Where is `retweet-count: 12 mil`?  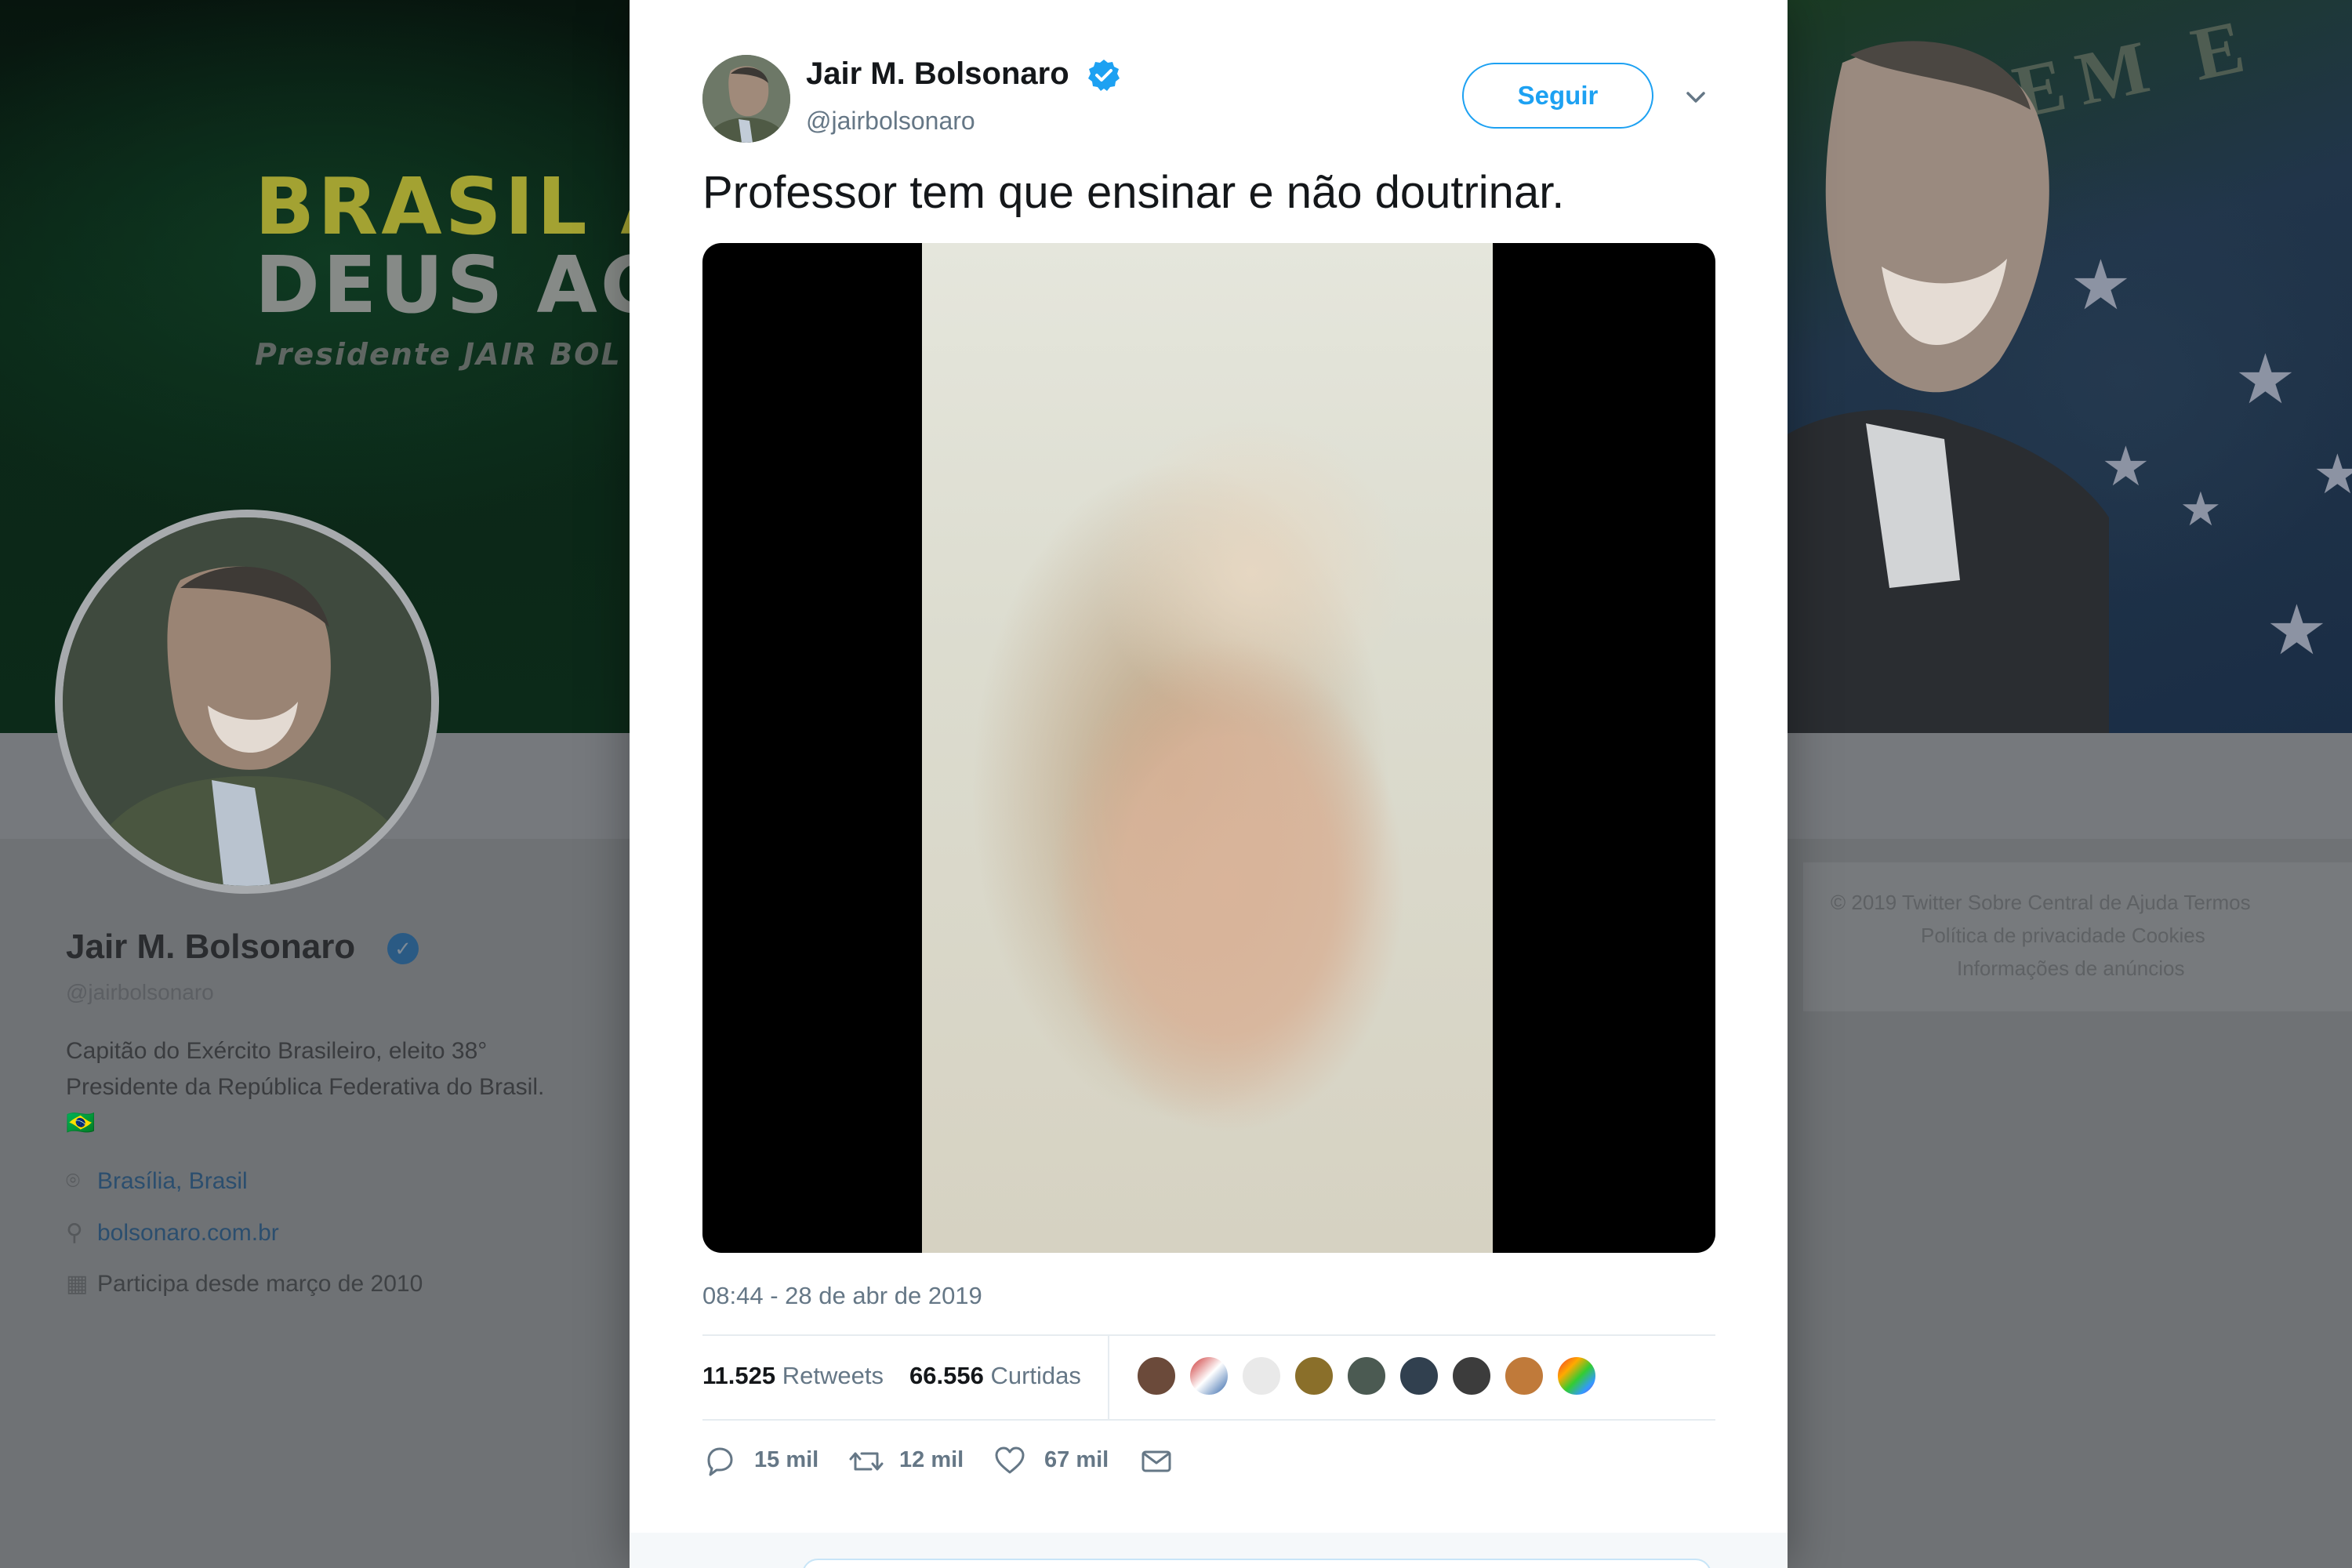
retweet-count: 12 mil is located at coordinates (931, 1459).